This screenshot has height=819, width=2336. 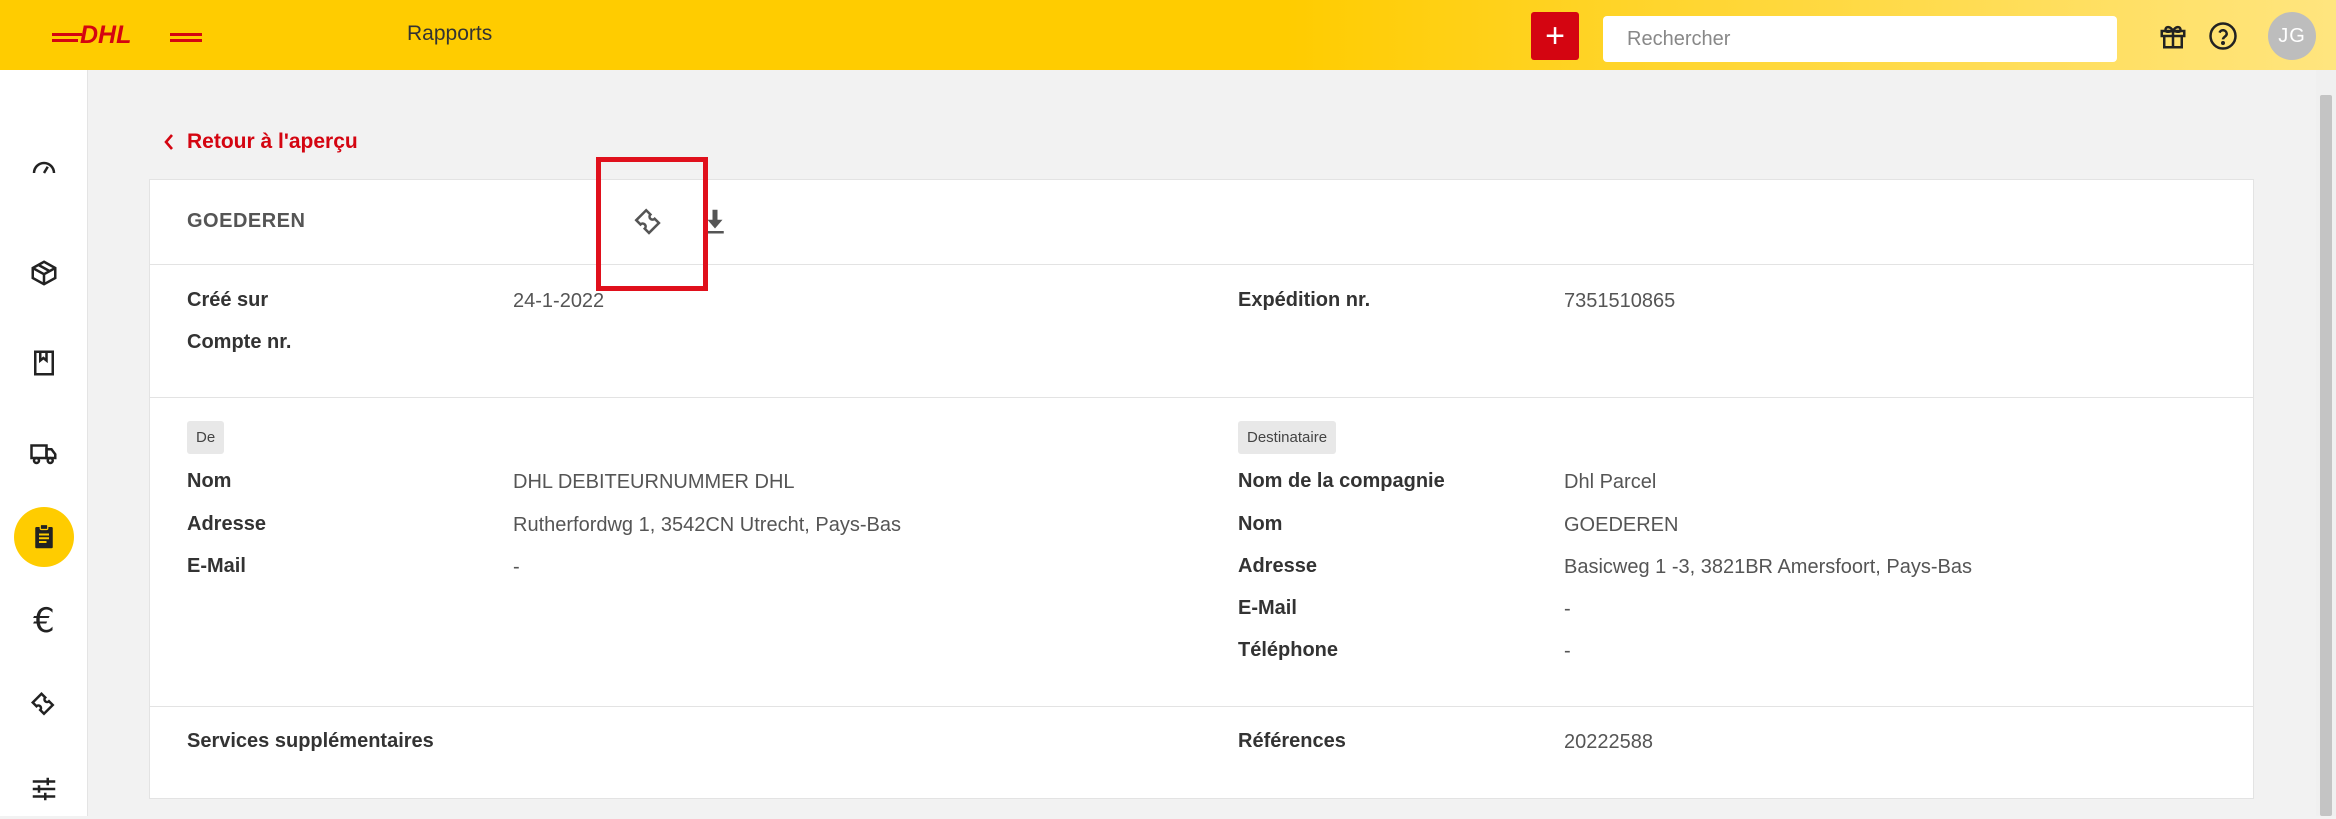 What do you see at coordinates (1860, 39) in the screenshot?
I see `search-input` at bounding box center [1860, 39].